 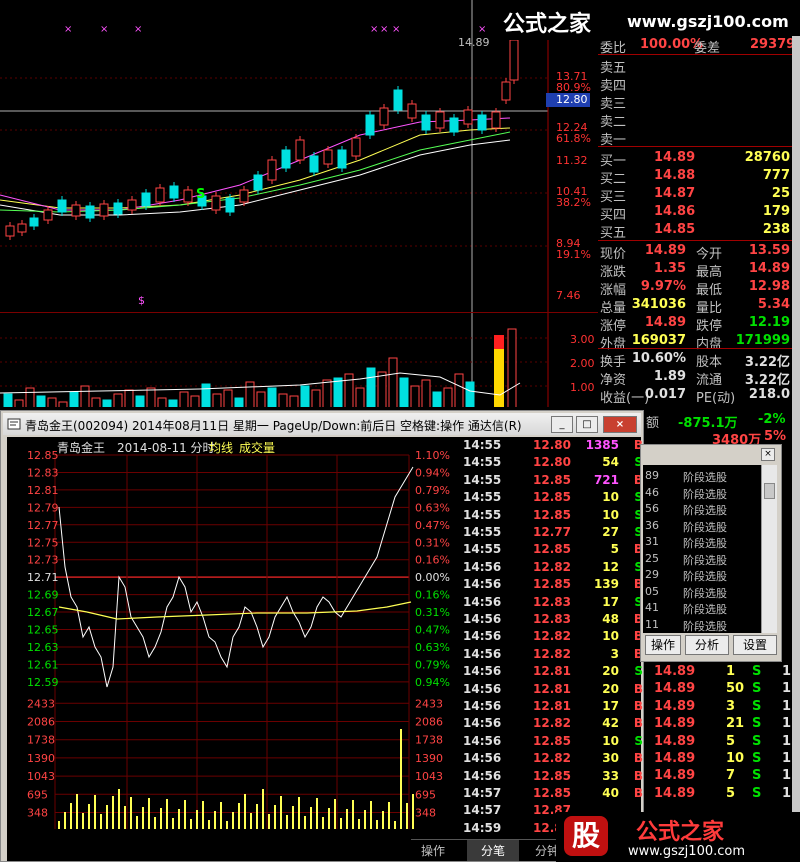 I want to click on left-axis-label: 695, so click(x=37, y=794).